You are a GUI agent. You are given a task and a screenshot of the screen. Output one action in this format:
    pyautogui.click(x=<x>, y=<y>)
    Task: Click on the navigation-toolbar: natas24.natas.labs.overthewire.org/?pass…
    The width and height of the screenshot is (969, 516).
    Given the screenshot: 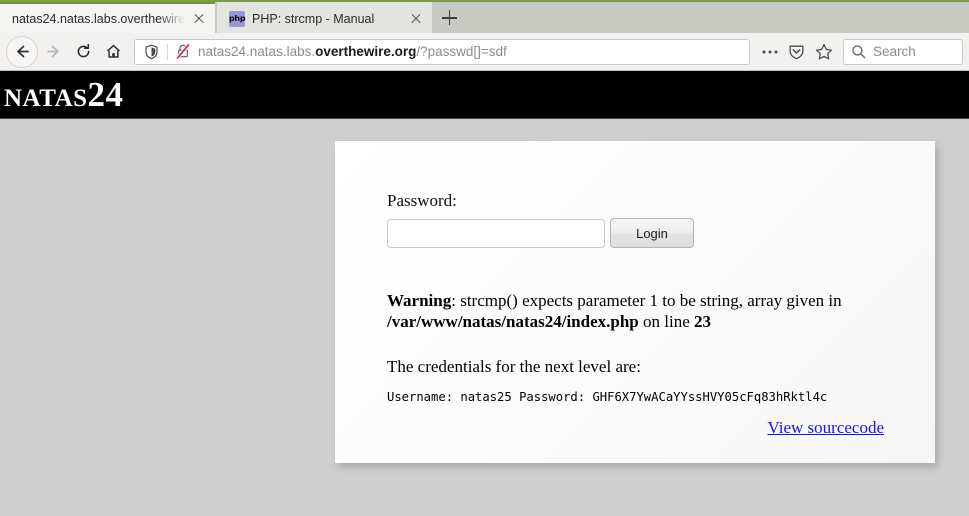 What is the action you would take?
    pyautogui.click(x=484, y=52)
    